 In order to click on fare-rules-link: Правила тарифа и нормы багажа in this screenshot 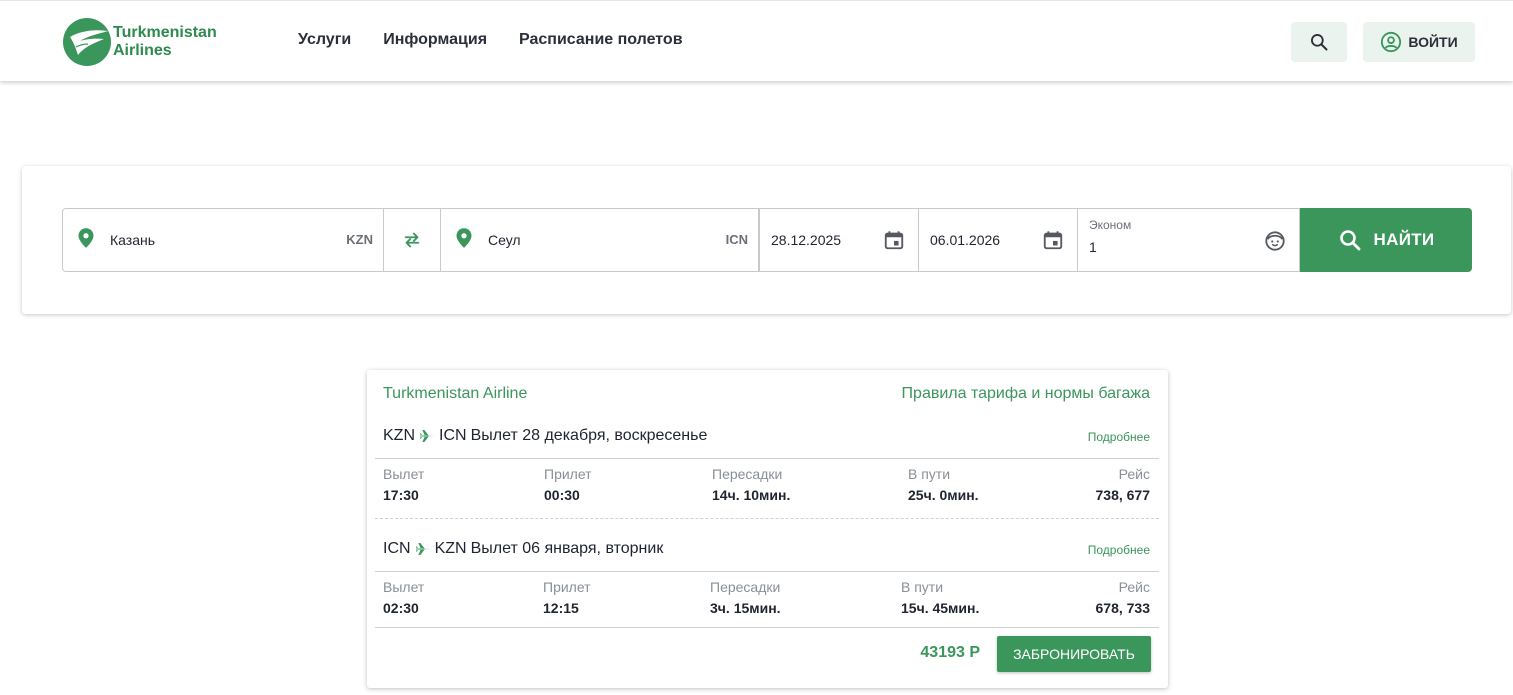, I will do `click(1026, 394)`.